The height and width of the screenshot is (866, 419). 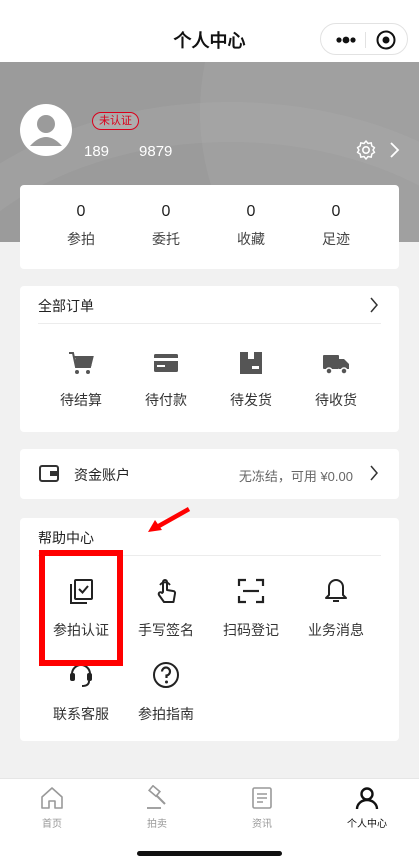 I want to click on close-target-icon, so click(x=386, y=40).